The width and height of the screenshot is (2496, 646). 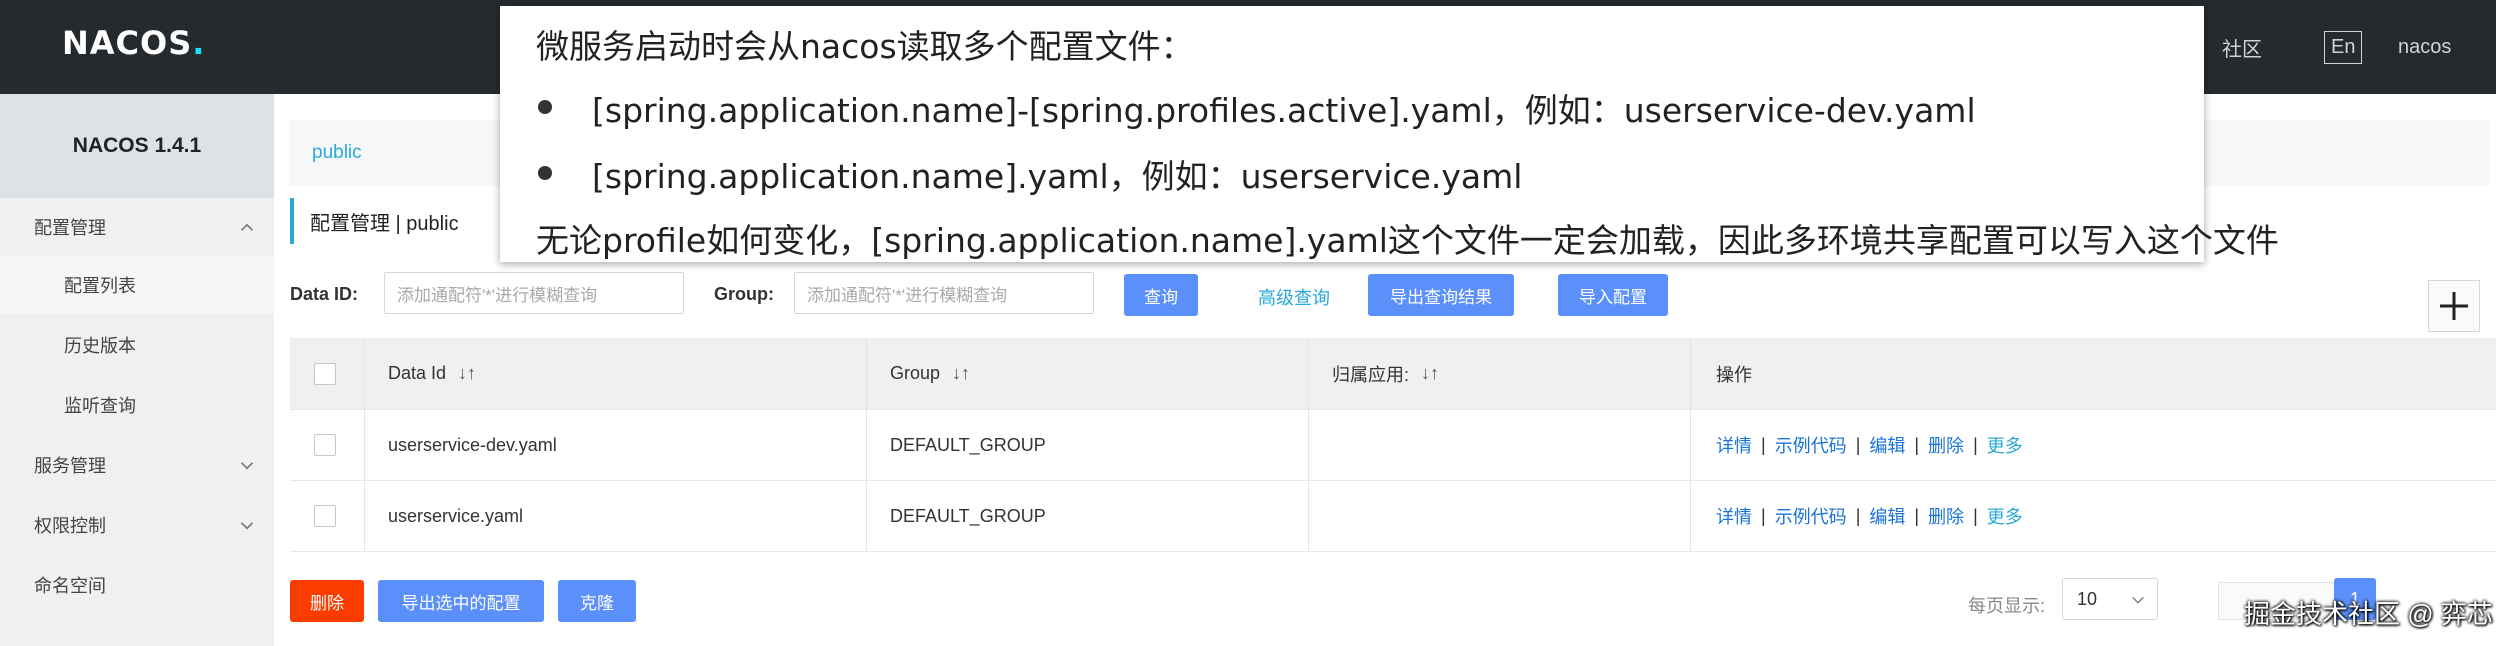 I want to click on sidebar-item-access-control: 权限控制, so click(x=137, y=525).